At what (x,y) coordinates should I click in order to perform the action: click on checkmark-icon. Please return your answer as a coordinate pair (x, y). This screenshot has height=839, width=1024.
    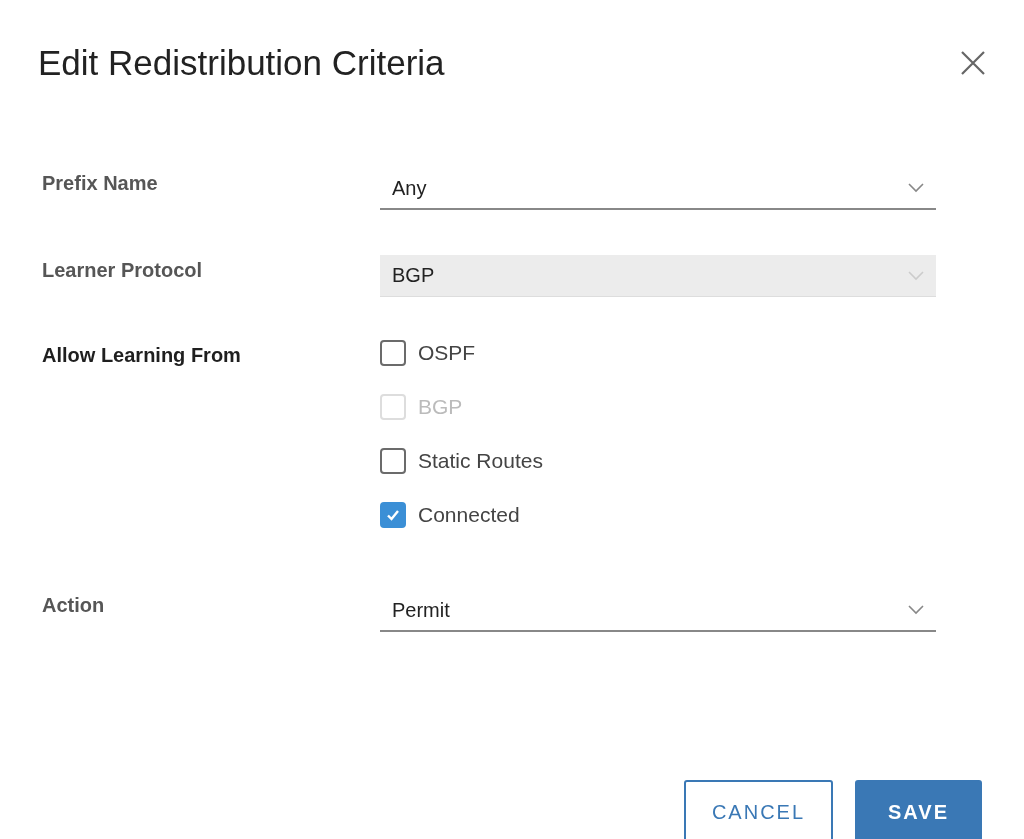
    Looking at the image, I should click on (393, 515).